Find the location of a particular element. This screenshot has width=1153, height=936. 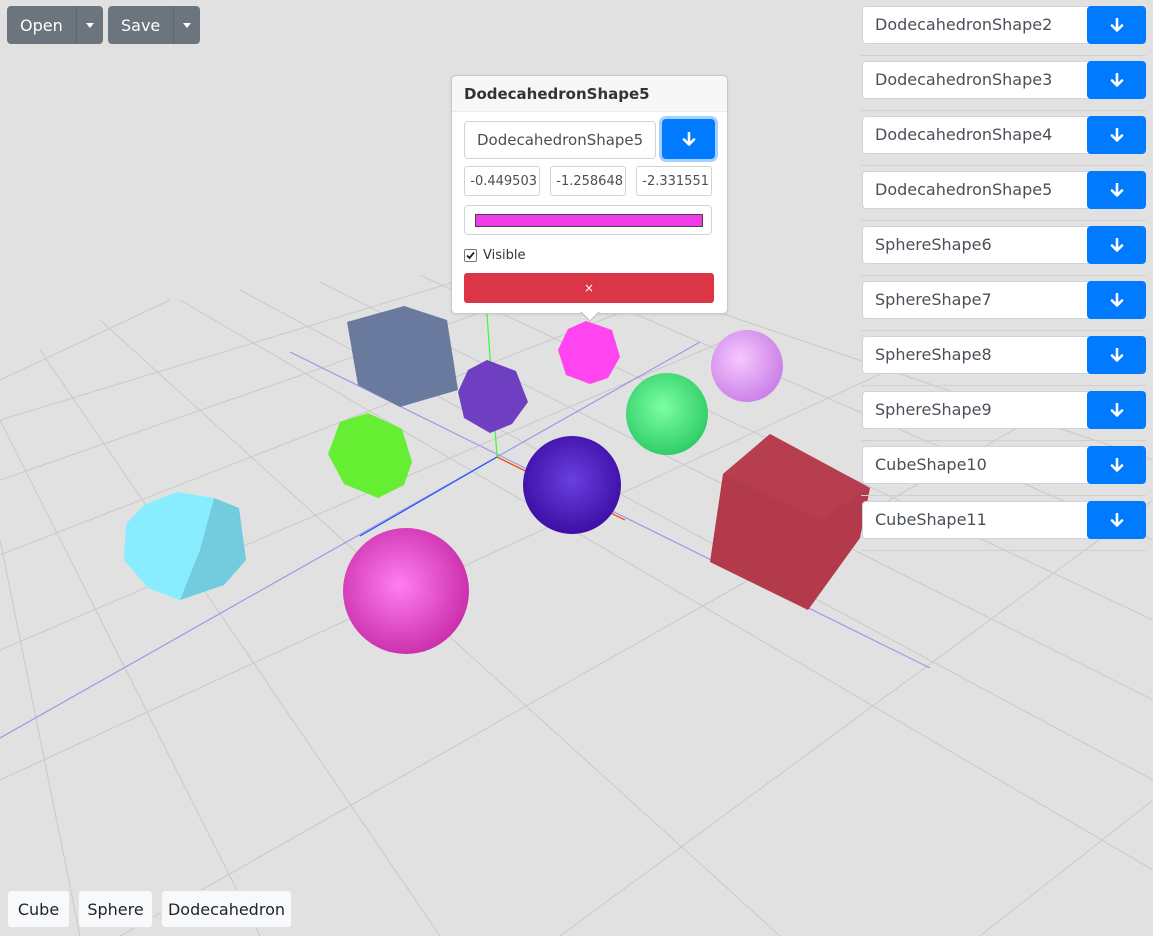

dodecahedron-shape-green is located at coordinates (370, 455).